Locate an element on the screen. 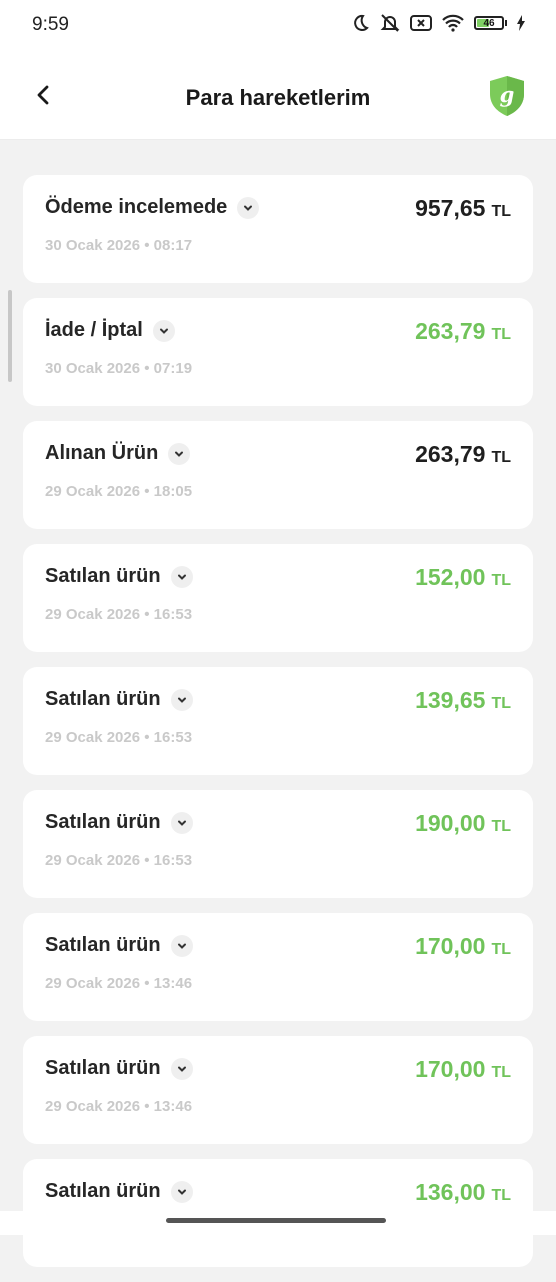 This screenshot has width=556, height=1282. transaction-title: Ödeme incelemede is located at coordinates (136, 207).